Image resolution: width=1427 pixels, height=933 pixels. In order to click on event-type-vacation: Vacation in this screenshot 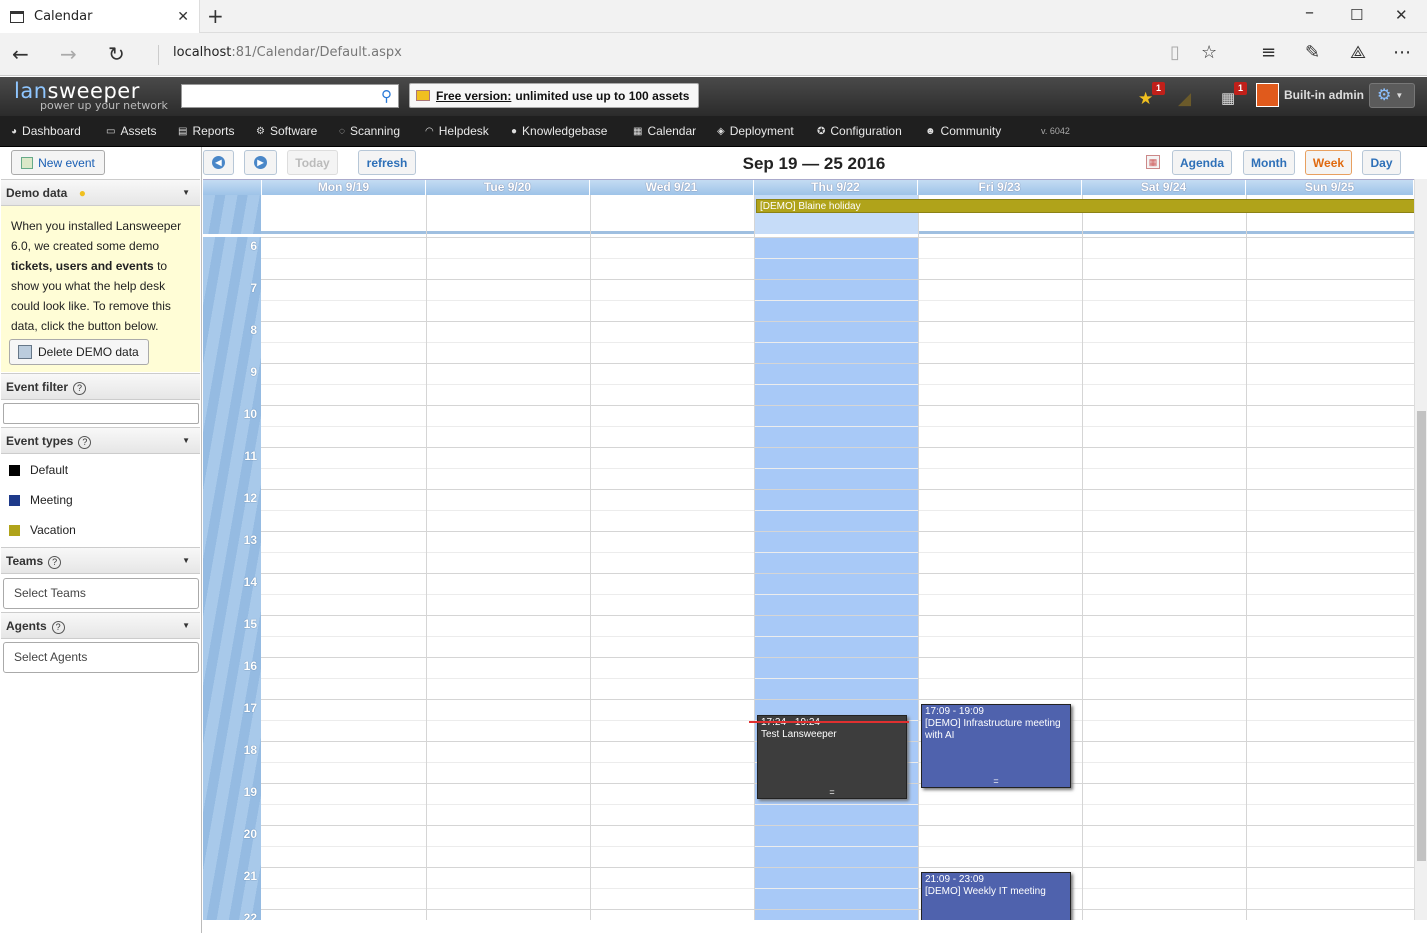, I will do `click(42, 530)`.